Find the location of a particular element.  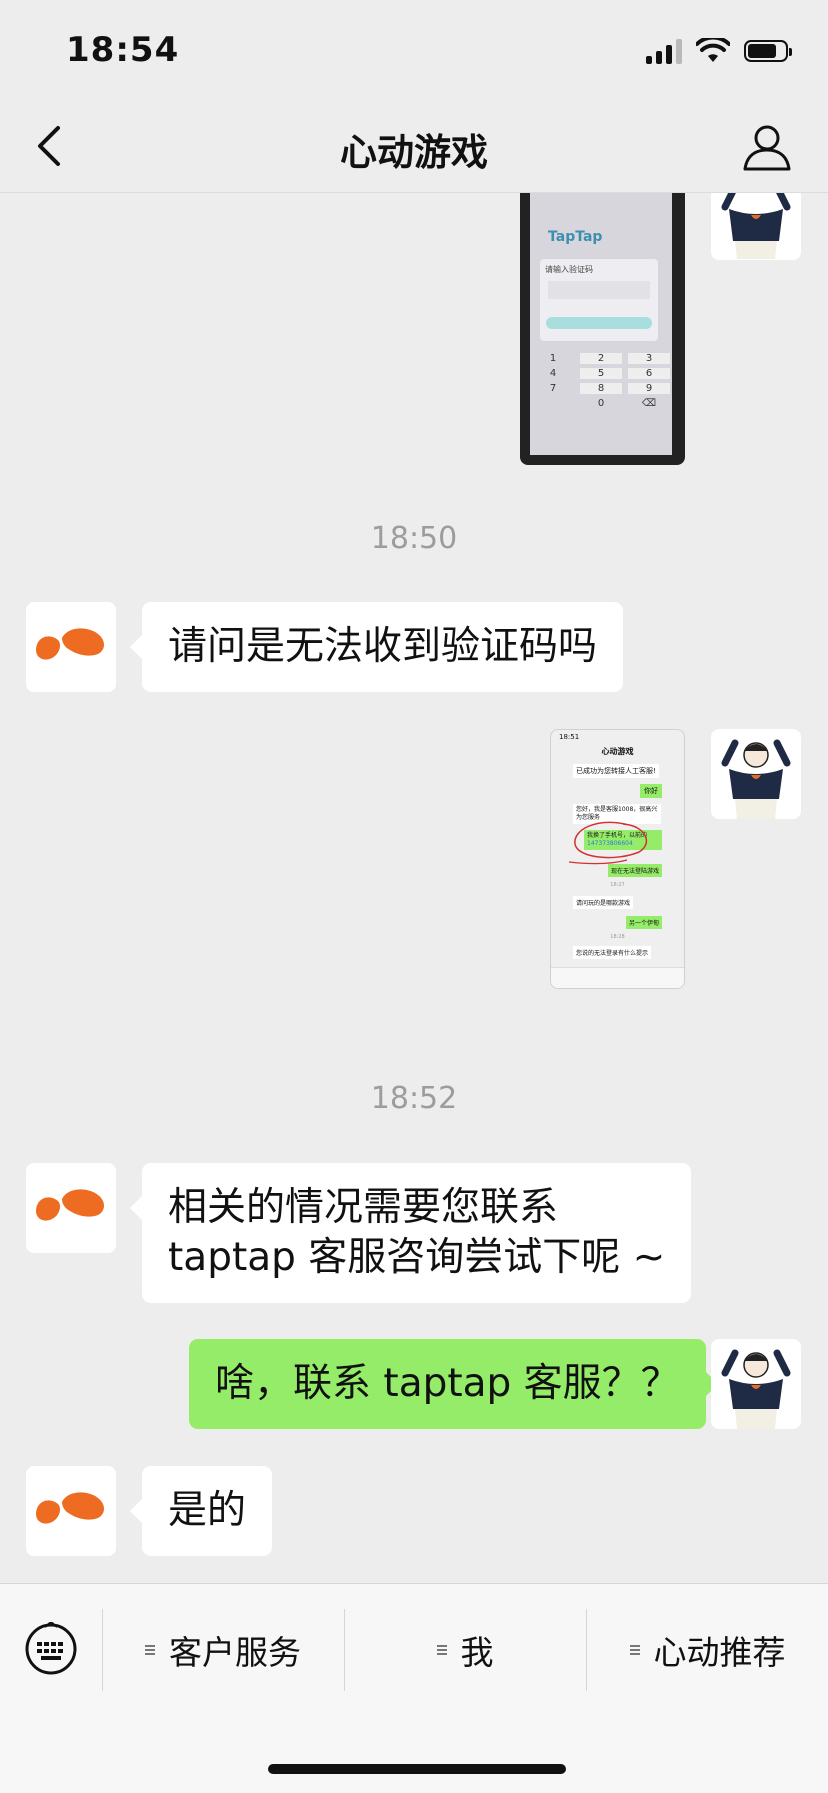

red-circle-annotation is located at coordinates (608, 843).